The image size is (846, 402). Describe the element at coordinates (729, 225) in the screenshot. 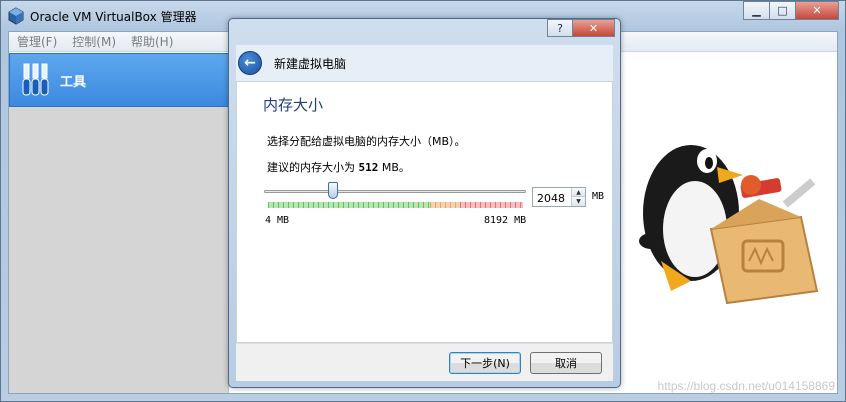

I see `penguin-toolbox-icon` at that location.